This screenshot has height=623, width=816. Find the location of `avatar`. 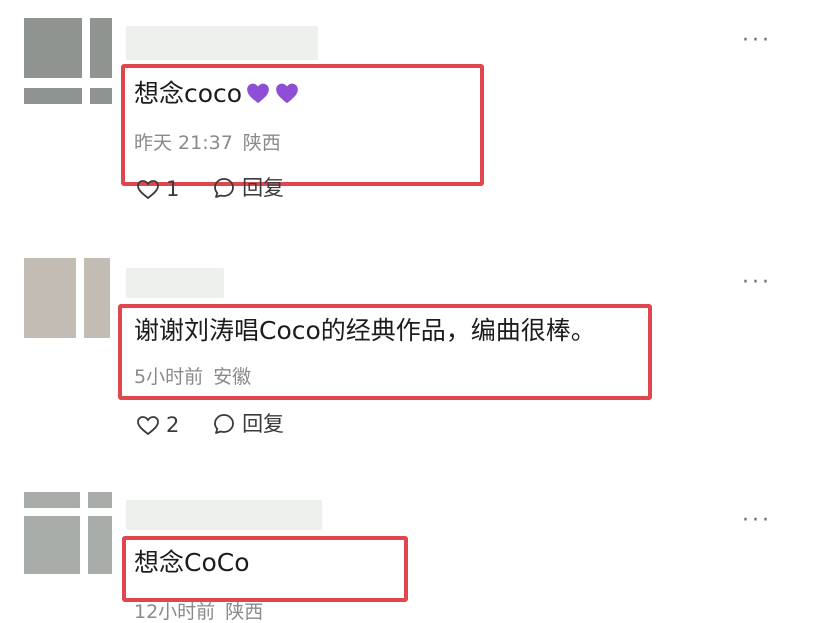

avatar is located at coordinates (69, 536).